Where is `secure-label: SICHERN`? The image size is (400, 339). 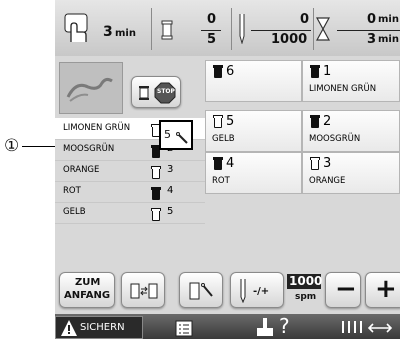
secure-label: SICHERN is located at coordinates (102, 327).